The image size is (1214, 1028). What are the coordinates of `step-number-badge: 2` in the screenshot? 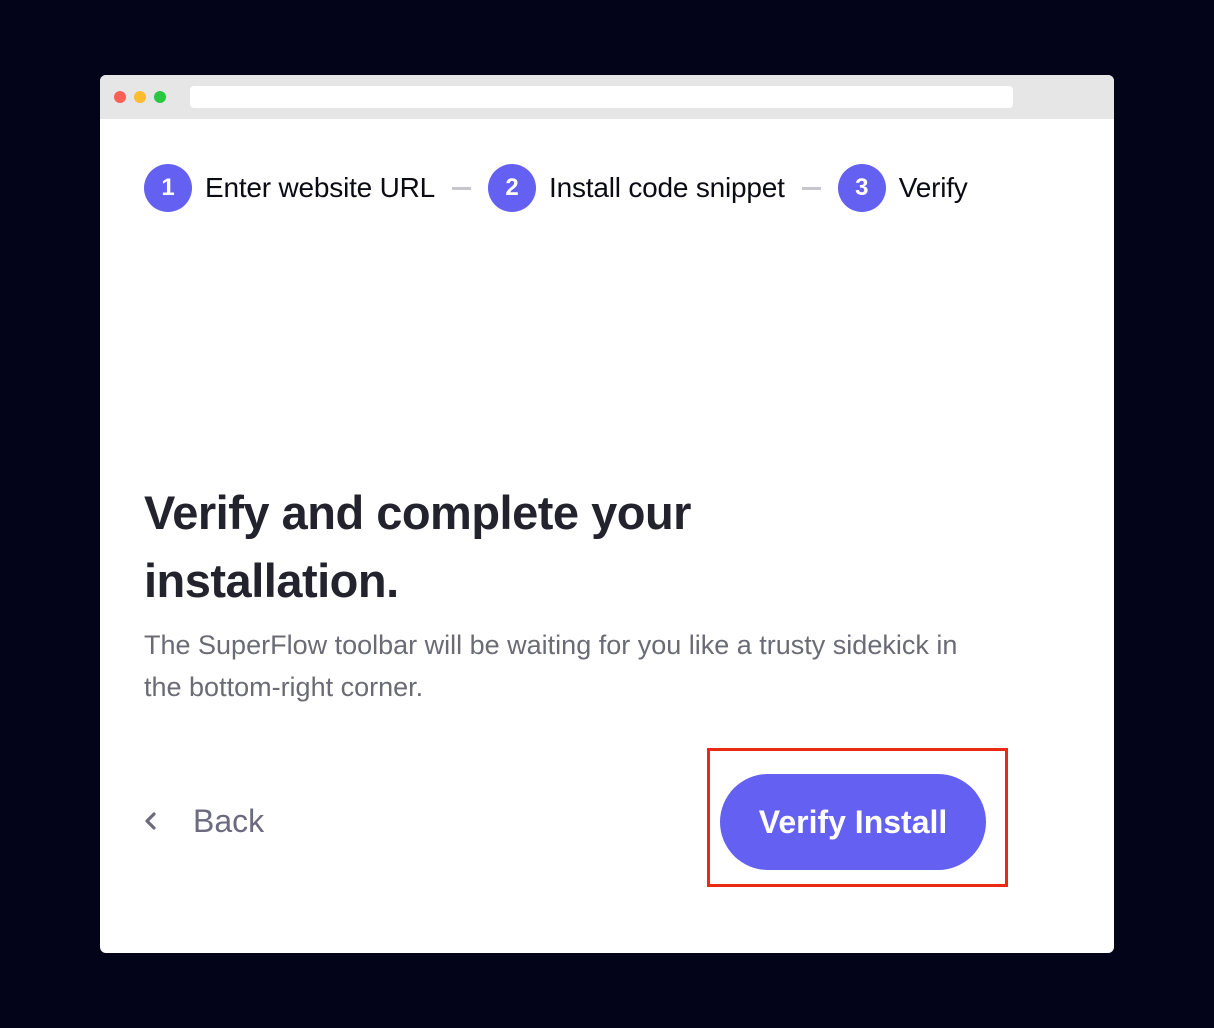 It's located at (512, 188).